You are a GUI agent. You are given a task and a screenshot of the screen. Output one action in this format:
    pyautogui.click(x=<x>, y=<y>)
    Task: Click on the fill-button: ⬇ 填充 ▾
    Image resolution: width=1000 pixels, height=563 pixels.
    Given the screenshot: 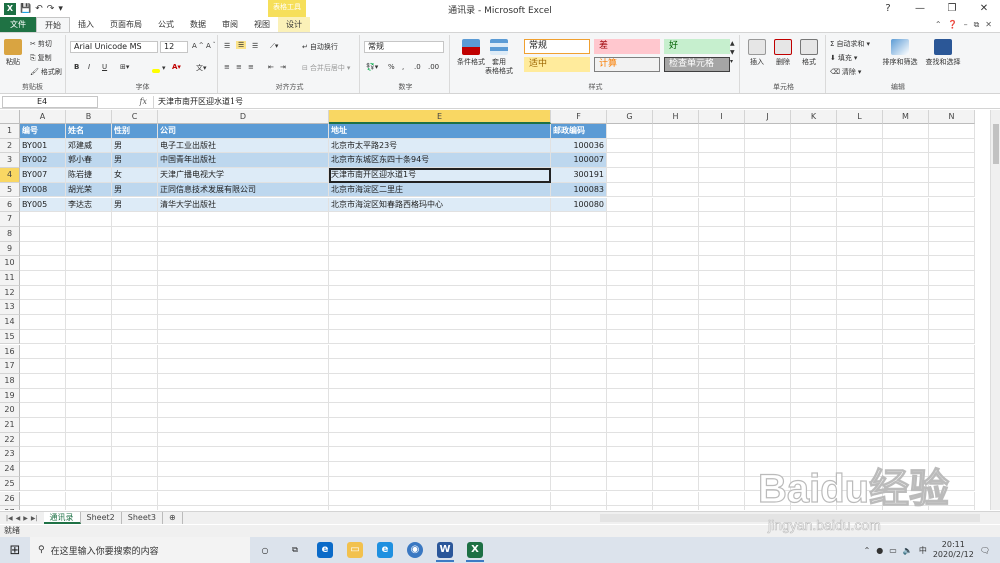 What is the action you would take?
    pyautogui.click(x=843, y=58)
    